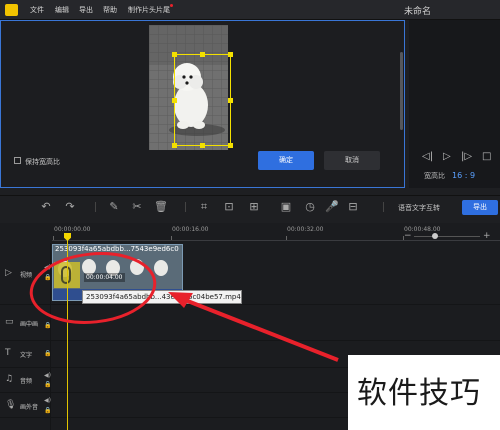 The width and height of the screenshot is (500, 430). Describe the element at coordinates (86, 10) in the screenshot. I see `menu-export: 导出` at that location.